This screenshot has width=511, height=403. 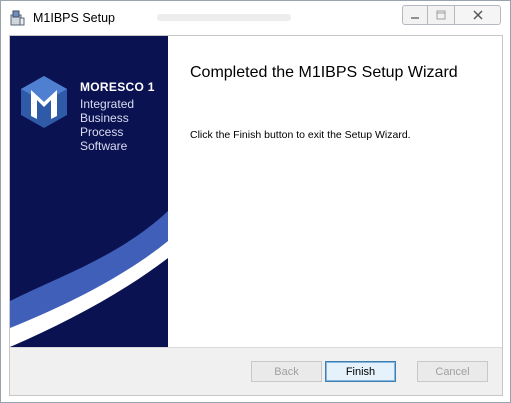 I want to click on close-icon, so click(x=477, y=15).